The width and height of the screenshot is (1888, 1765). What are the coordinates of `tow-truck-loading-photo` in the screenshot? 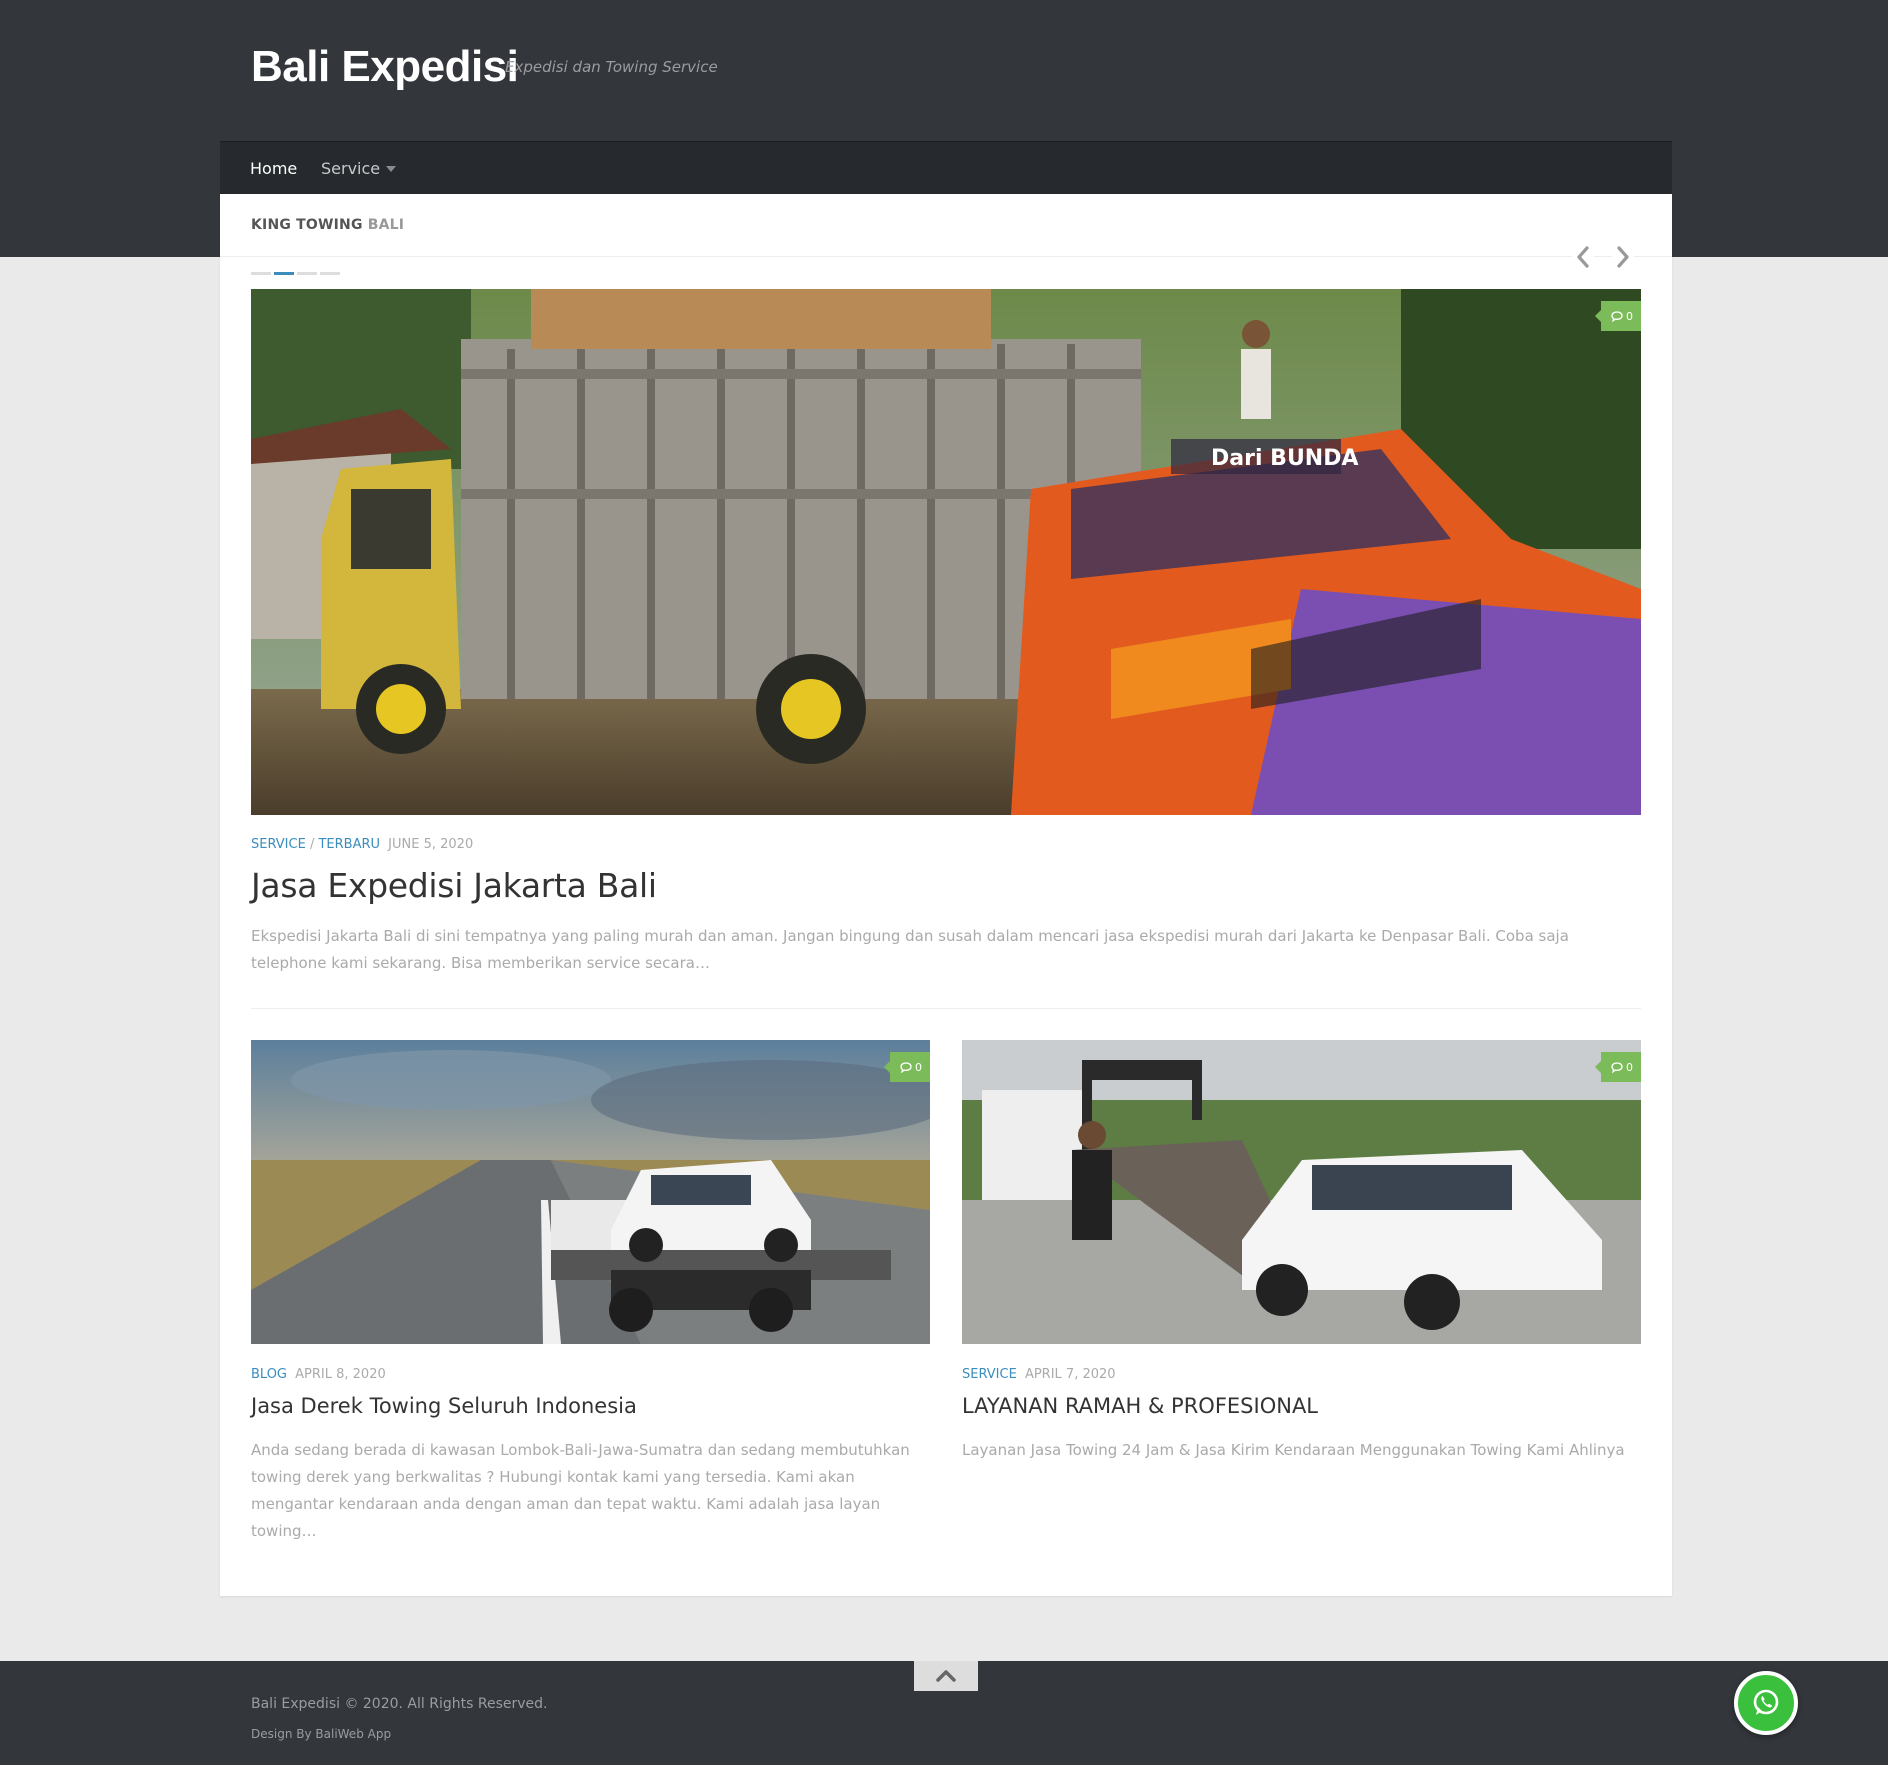 It's located at (1301, 1192).